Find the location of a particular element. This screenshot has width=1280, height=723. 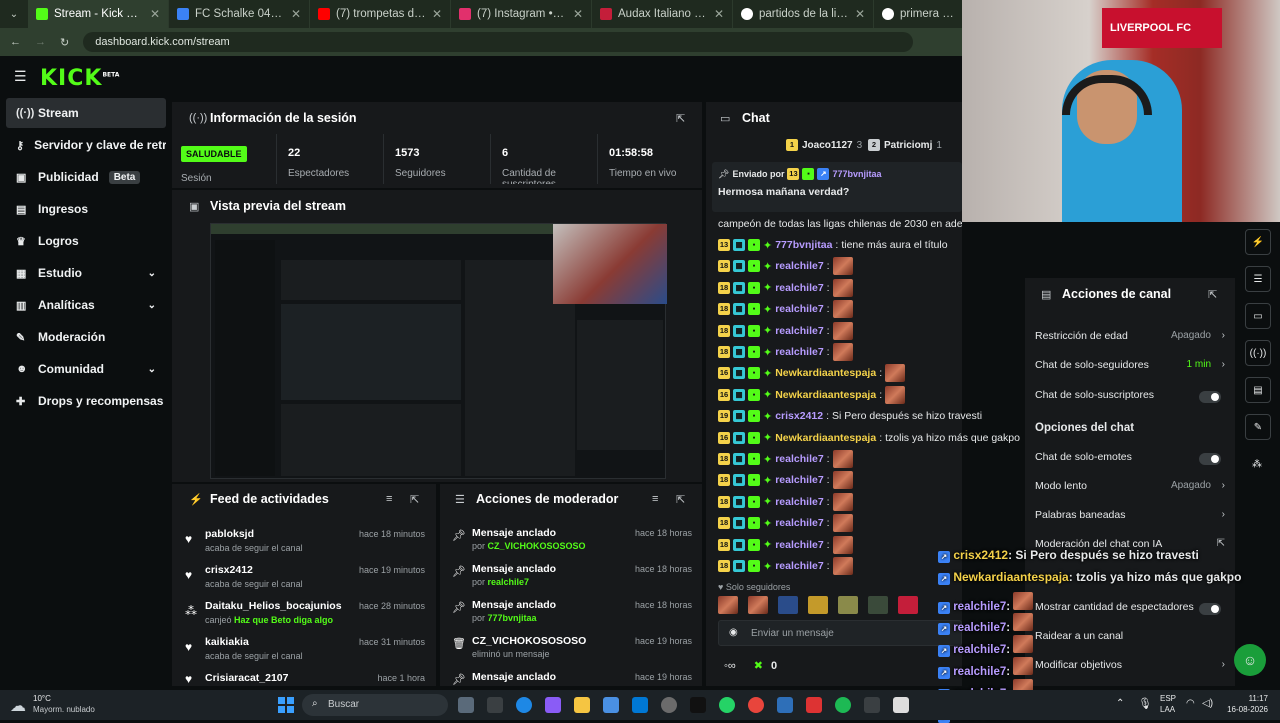

windows-start-icon is located at coordinates (286, 705).